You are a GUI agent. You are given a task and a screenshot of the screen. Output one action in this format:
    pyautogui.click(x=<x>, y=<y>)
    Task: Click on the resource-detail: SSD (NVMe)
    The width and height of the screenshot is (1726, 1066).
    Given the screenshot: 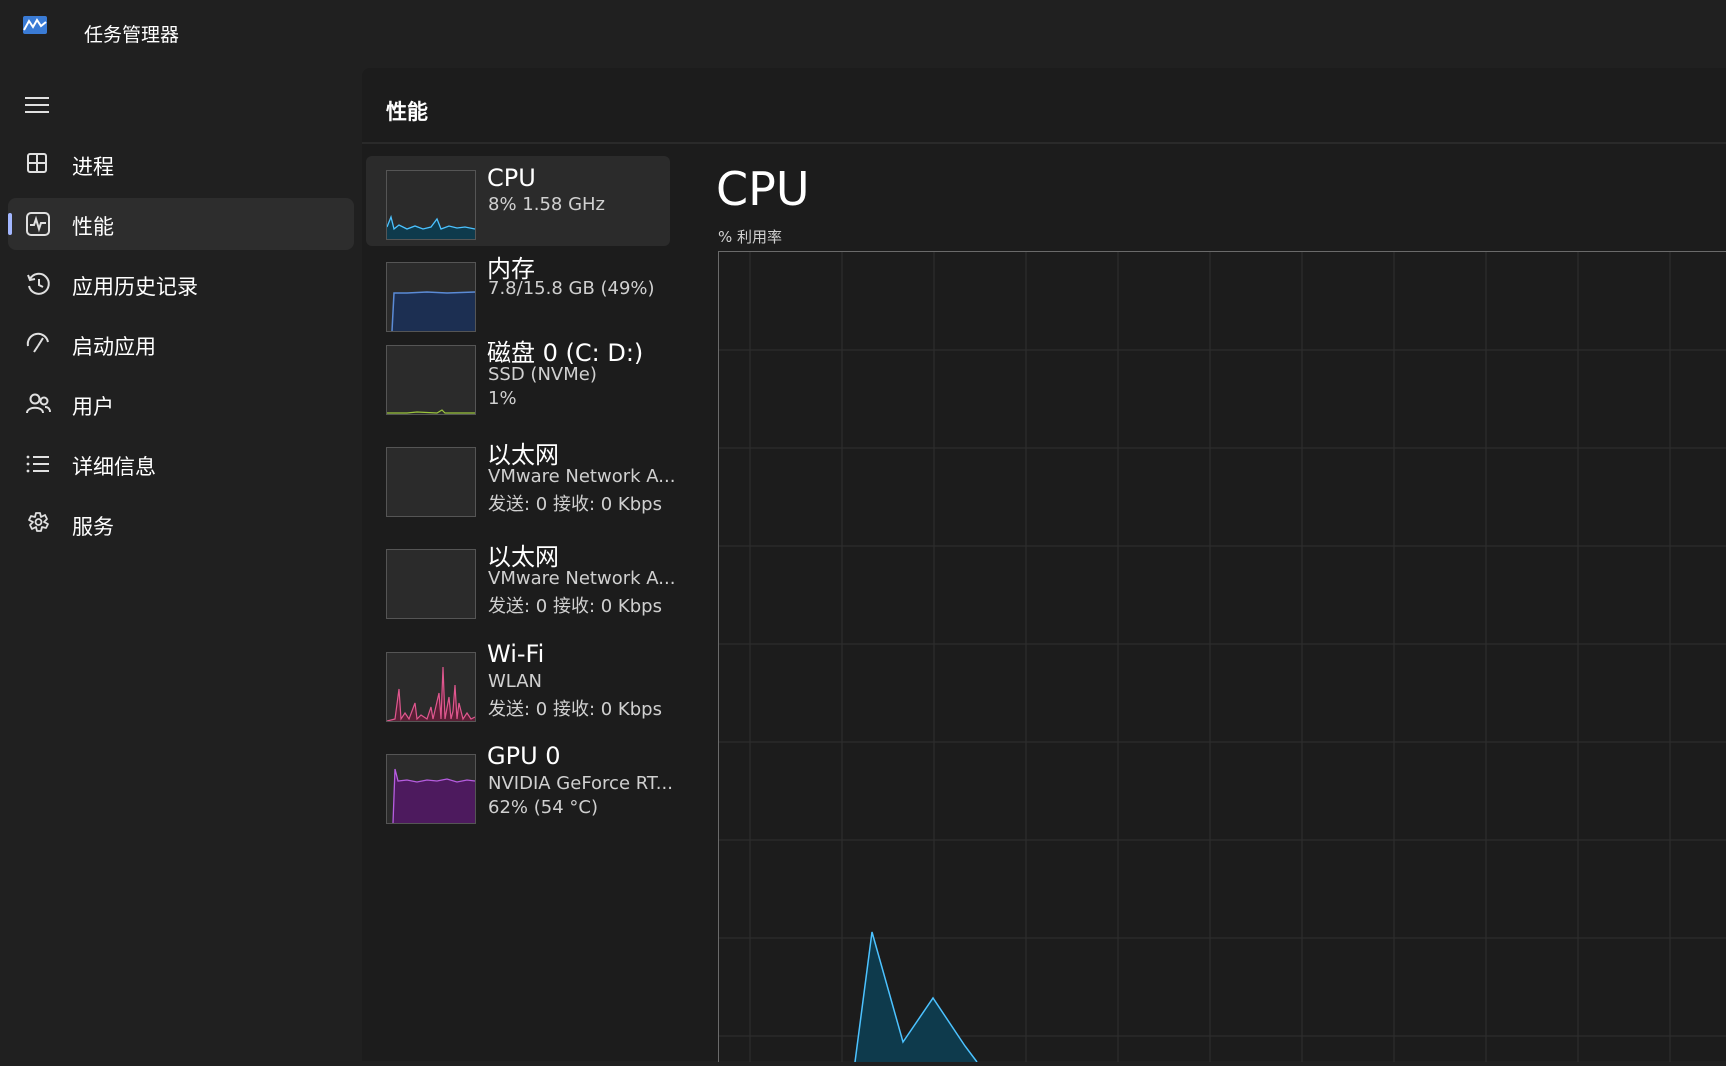 What is the action you would take?
    pyautogui.click(x=542, y=374)
    